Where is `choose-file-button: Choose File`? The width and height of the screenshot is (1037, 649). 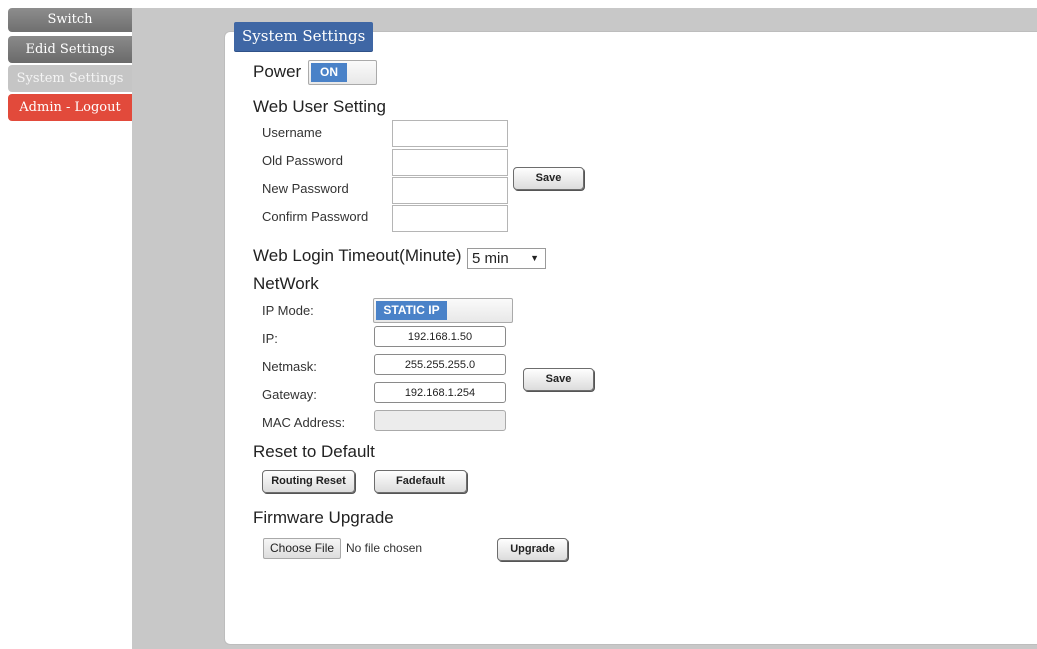
choose-file-button: Choose File is located at coordinates (302, 548).